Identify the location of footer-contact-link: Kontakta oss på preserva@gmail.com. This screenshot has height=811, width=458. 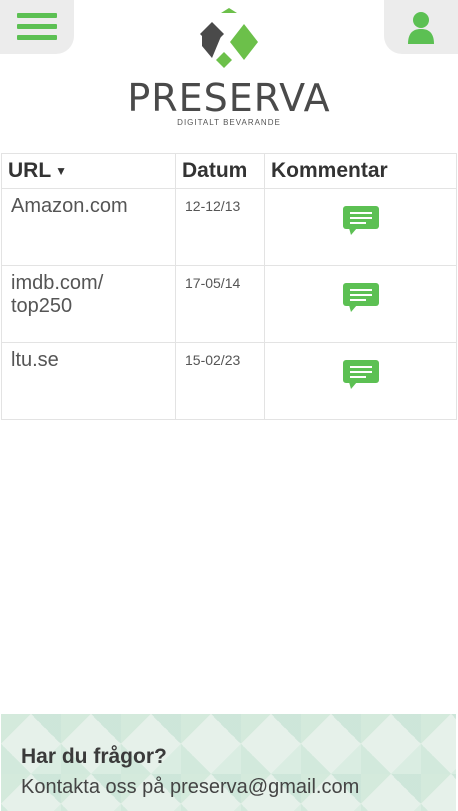
(190, 787).